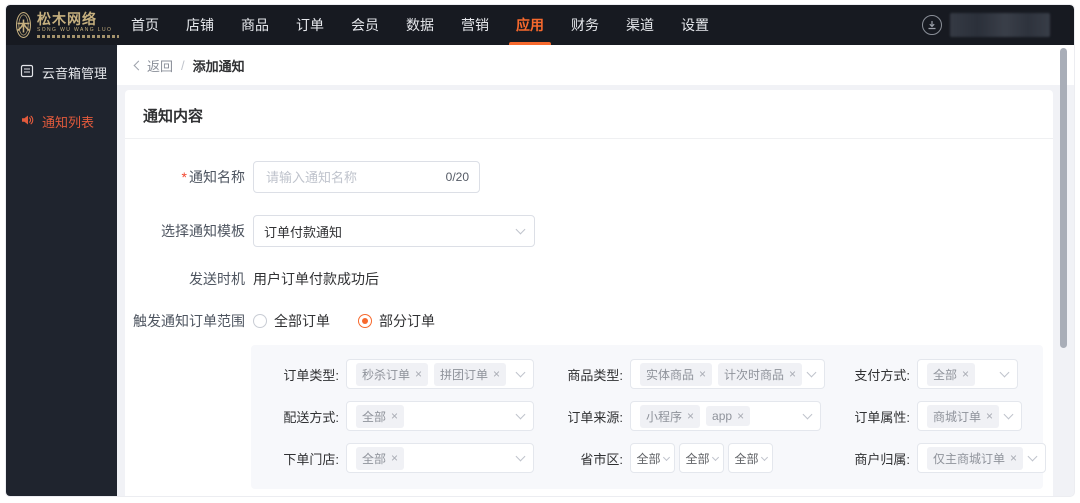 The height and width of the screenshot is (503, 1080). Describe the element at coordinates (217, 279) in the screenshot. I see `field-label: 发送时机` at that location.